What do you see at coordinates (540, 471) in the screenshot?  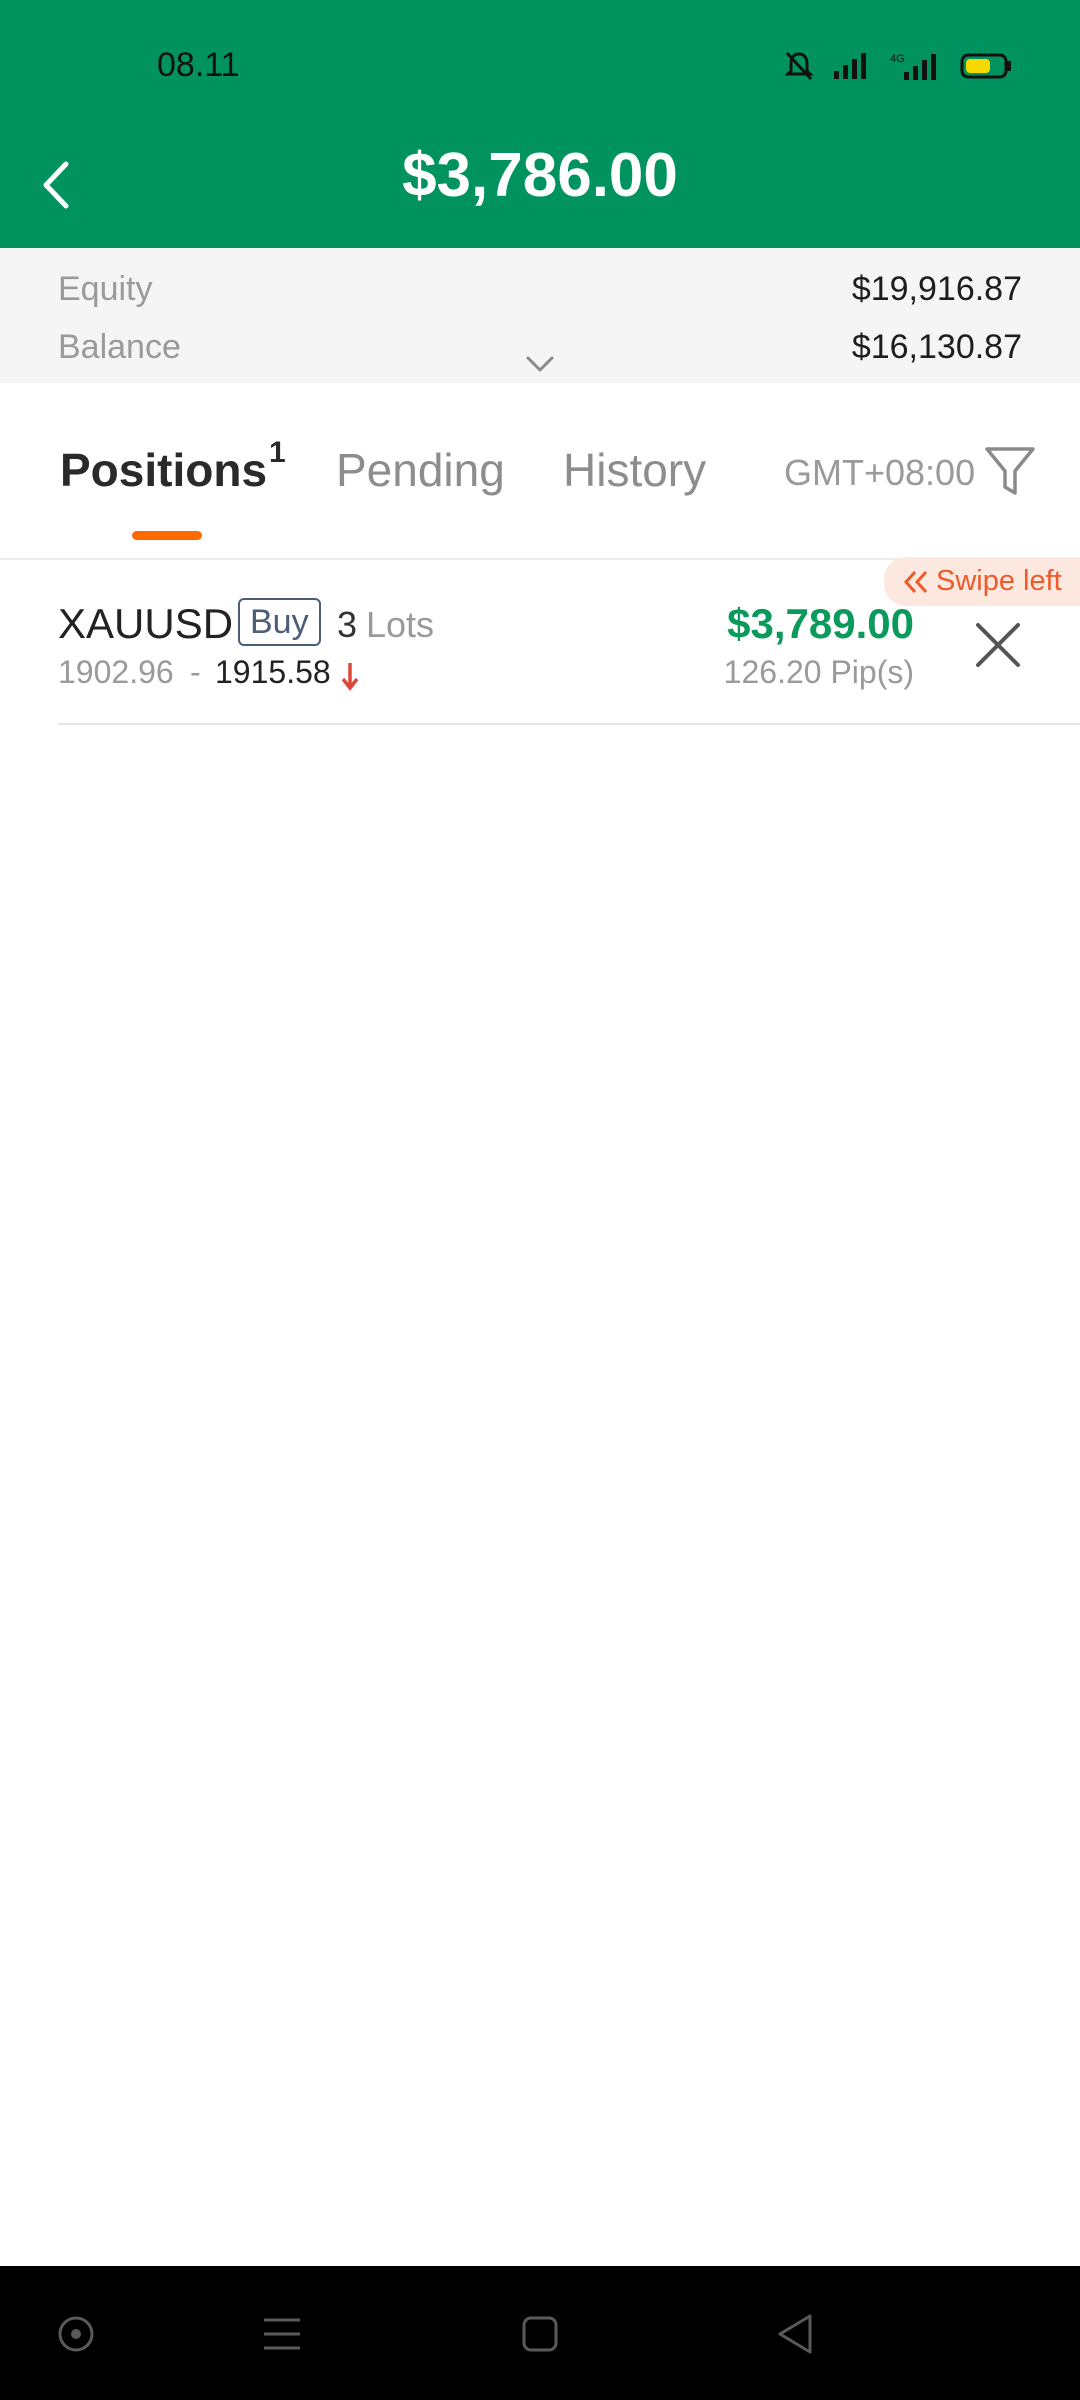 I see `tab-bar: Positions1 Pending History GMT+08:00` at bounding box center [540, 471].